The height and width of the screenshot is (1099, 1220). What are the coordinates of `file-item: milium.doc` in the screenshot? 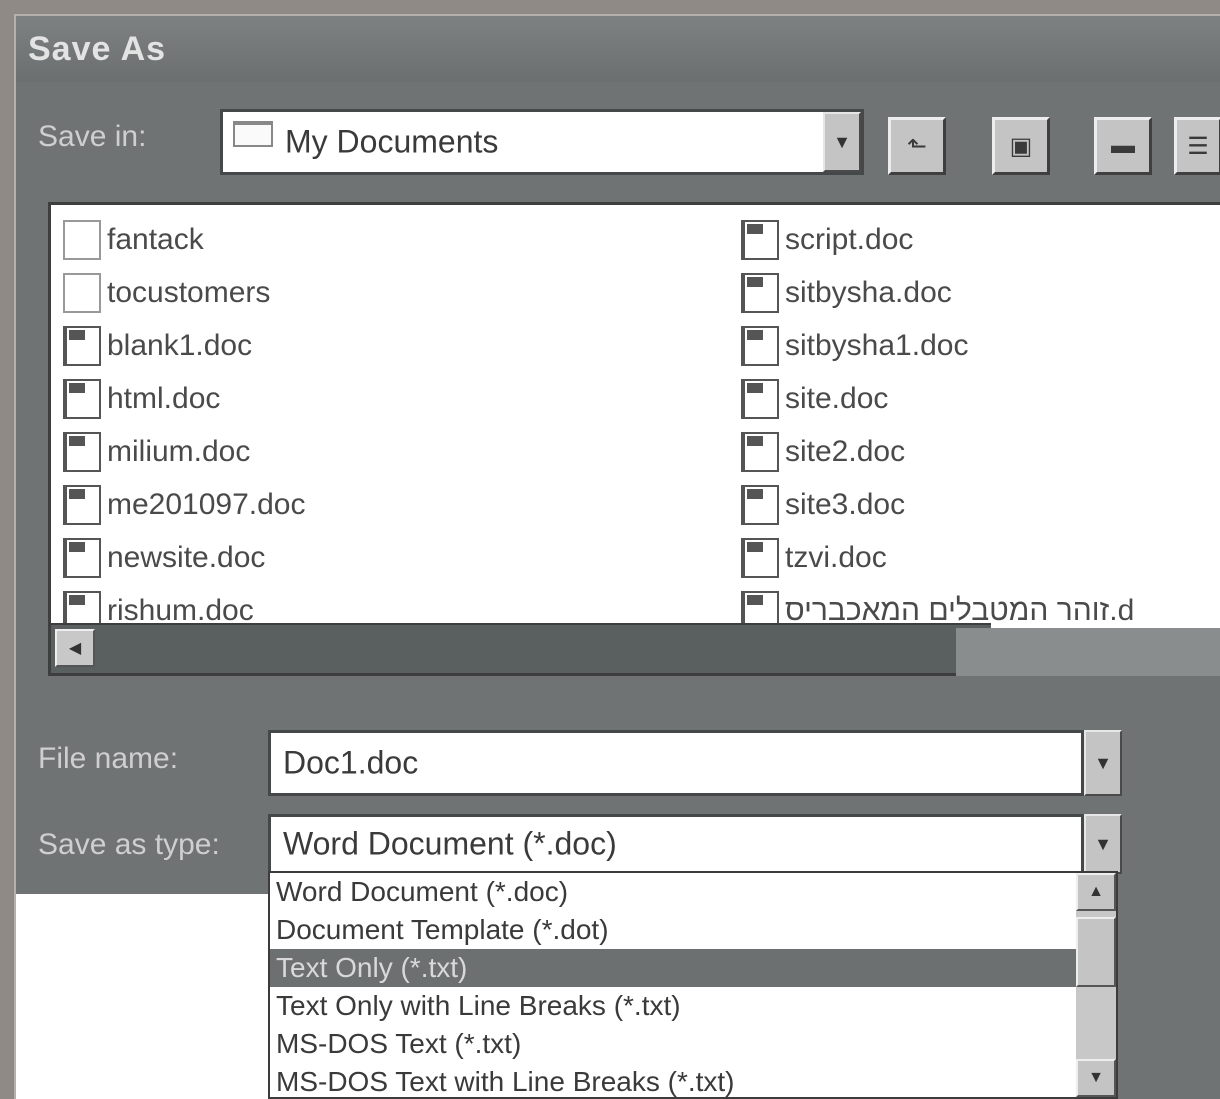 It's located at (156, 452).